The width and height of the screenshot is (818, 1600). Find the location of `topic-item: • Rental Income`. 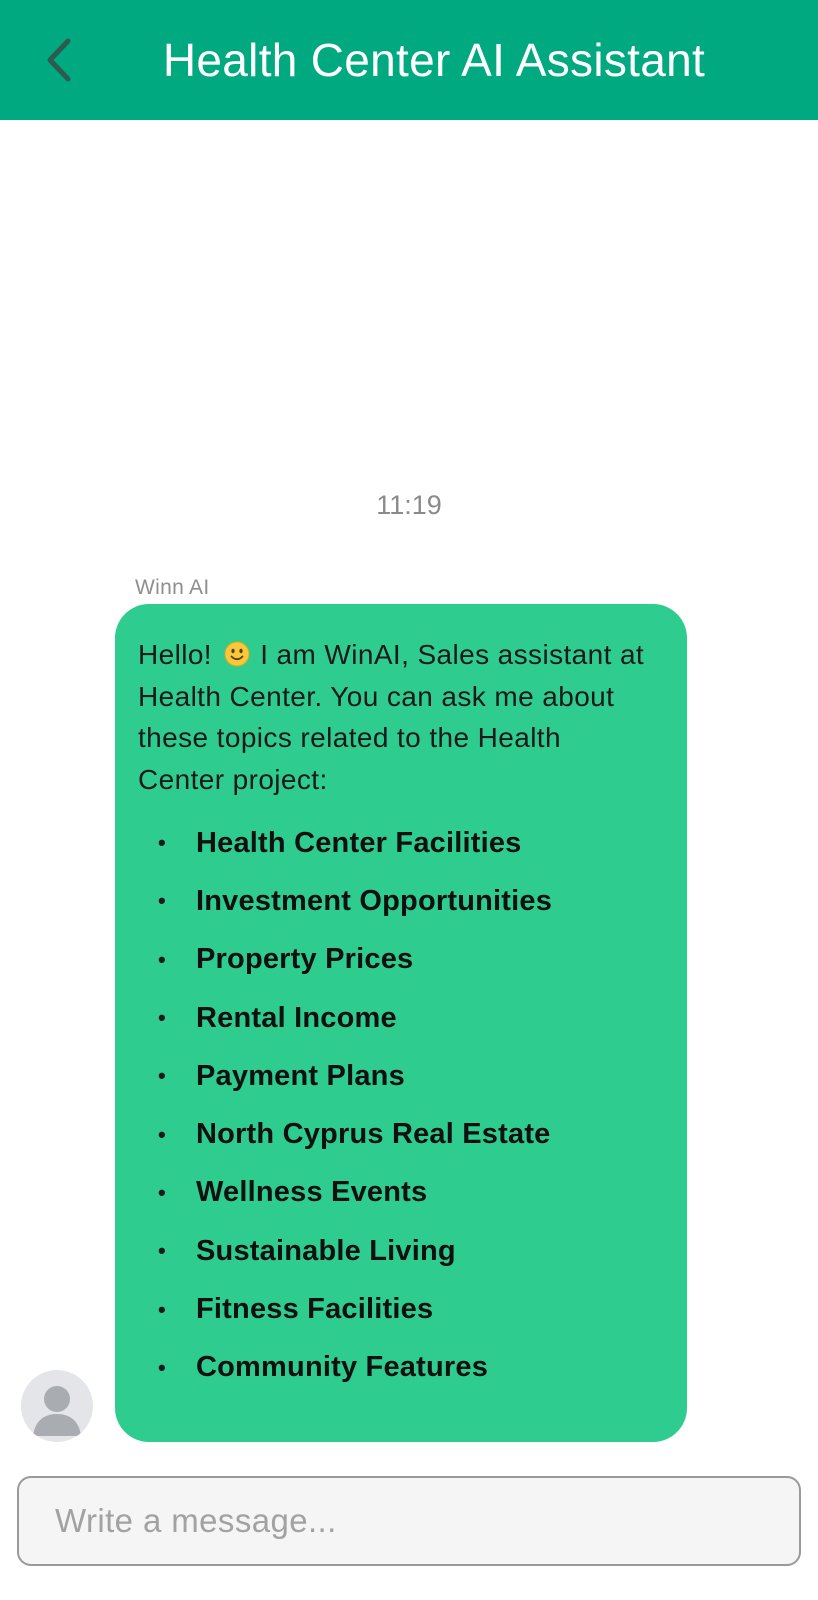

topic-item: • Rental Income is located at coordinates (392, 1018).